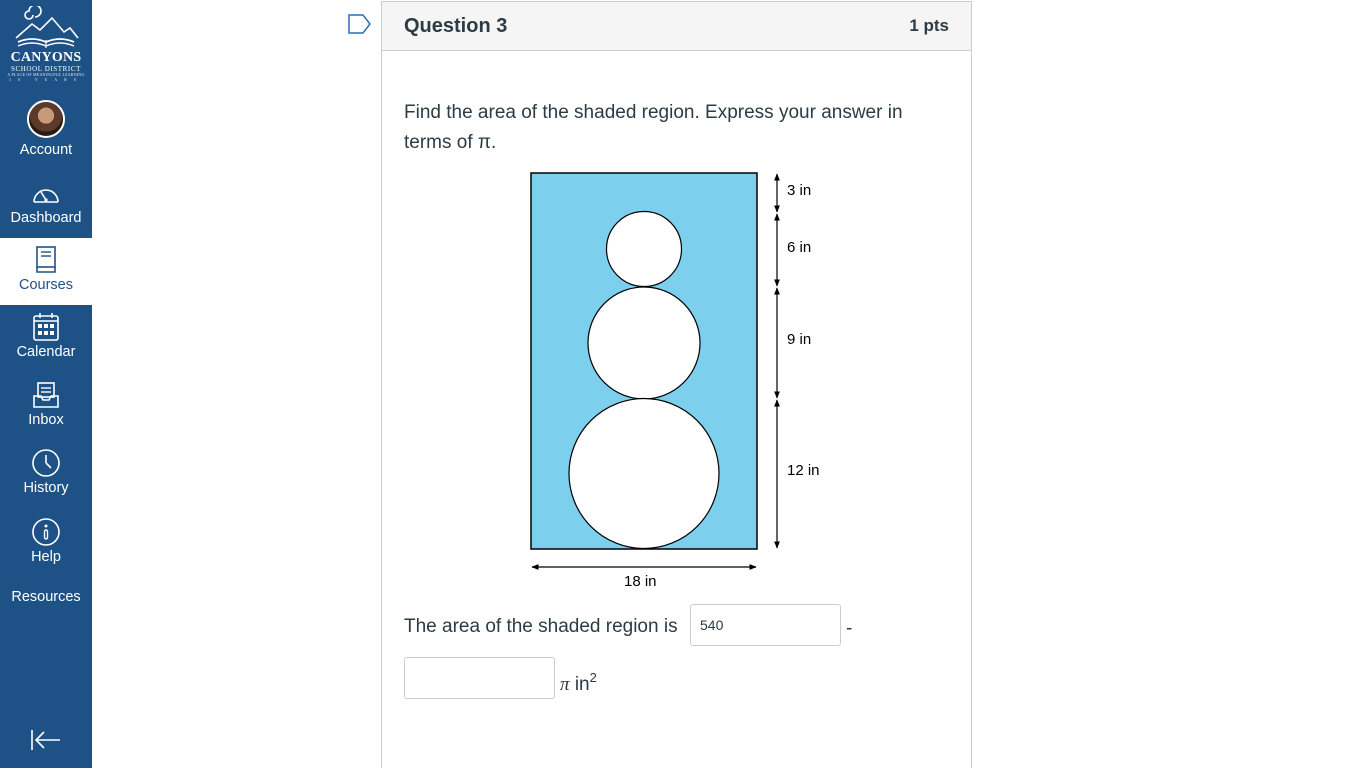 Image resolution: width=1366 pixels, height=768 pixels. Describe the element at coordinates (593, 677) in the screenshot. I see `unit-exponent: 2` at that location.